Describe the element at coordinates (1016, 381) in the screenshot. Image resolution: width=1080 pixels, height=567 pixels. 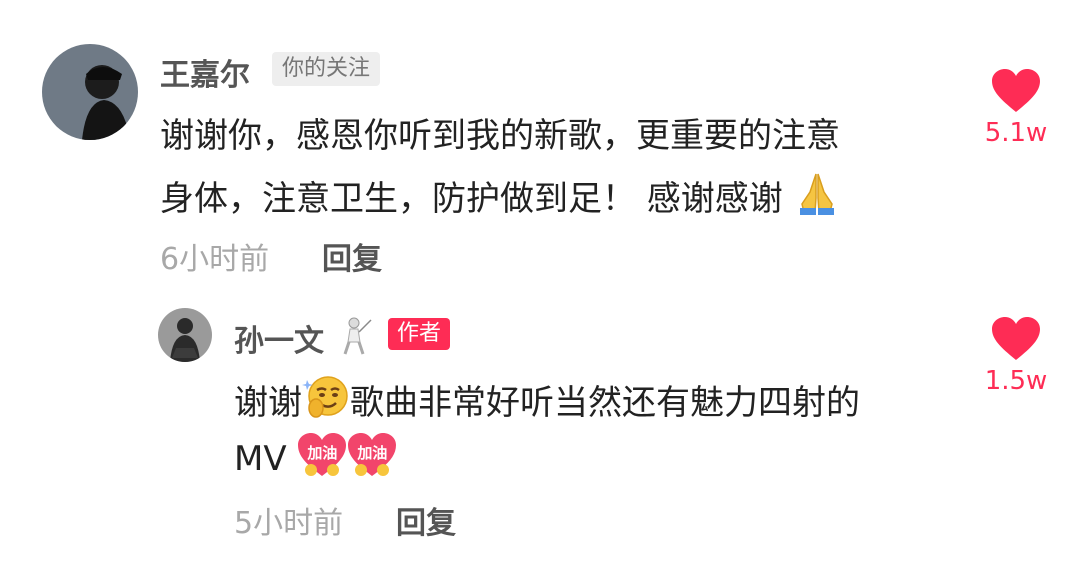
I see `reply-like-count: 1.5w` at that location.